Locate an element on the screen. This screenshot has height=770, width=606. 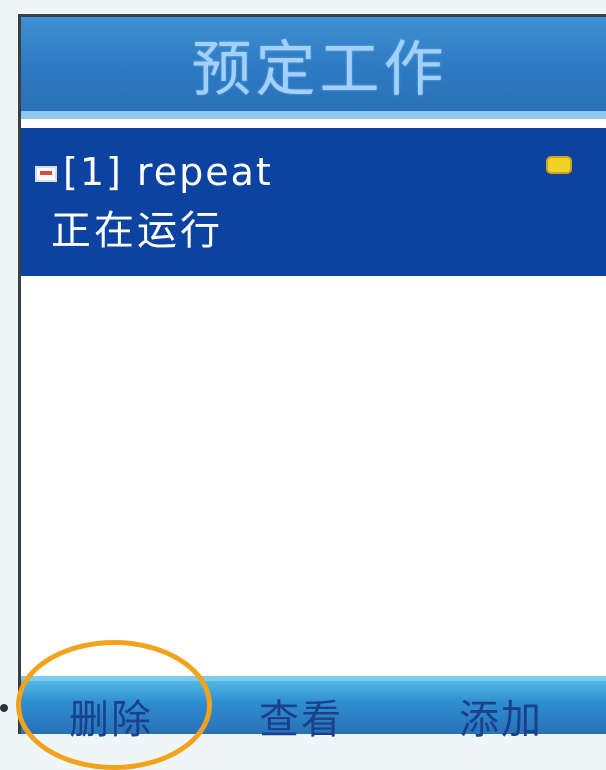
flag-icon is located at coordinates (559, 165).